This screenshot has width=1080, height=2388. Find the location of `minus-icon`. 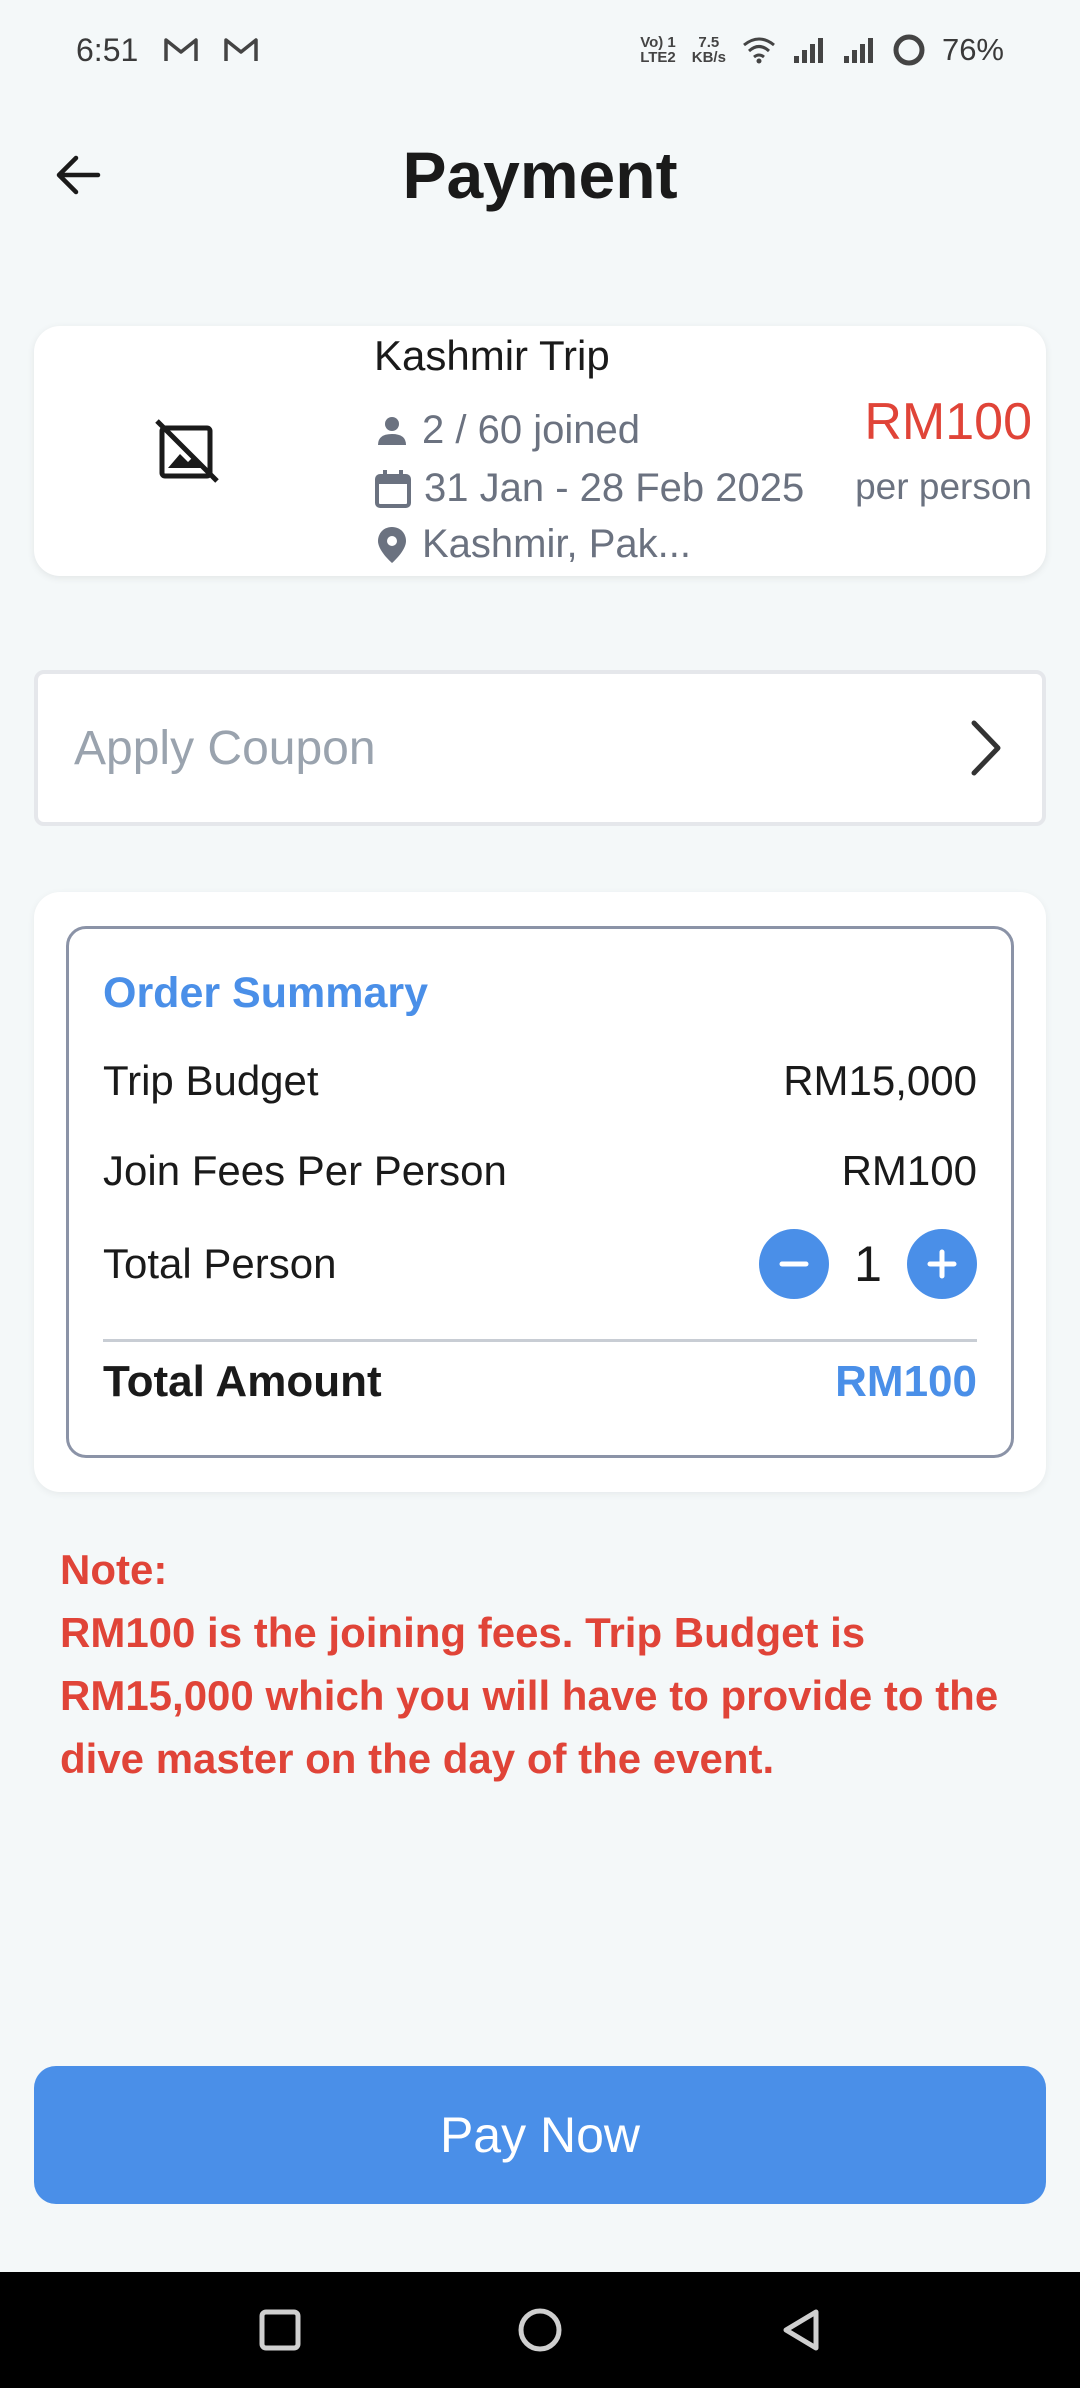

minus-icon is located at coordinates (794, 1264).